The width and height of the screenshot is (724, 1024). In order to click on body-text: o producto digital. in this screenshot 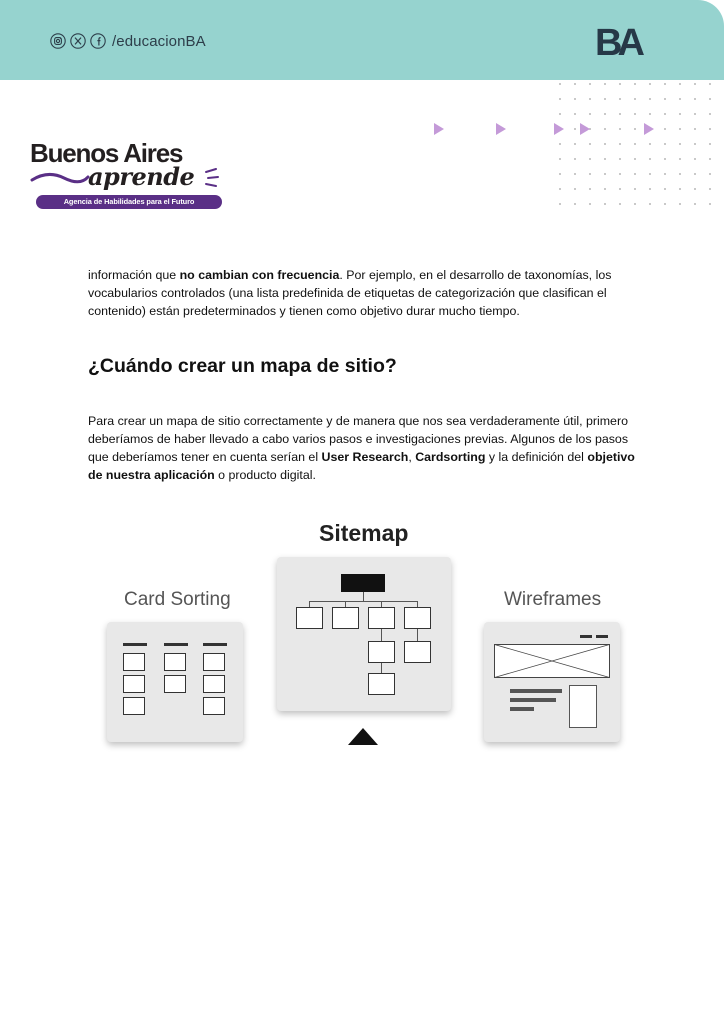, I will do `click(265, 475)`.